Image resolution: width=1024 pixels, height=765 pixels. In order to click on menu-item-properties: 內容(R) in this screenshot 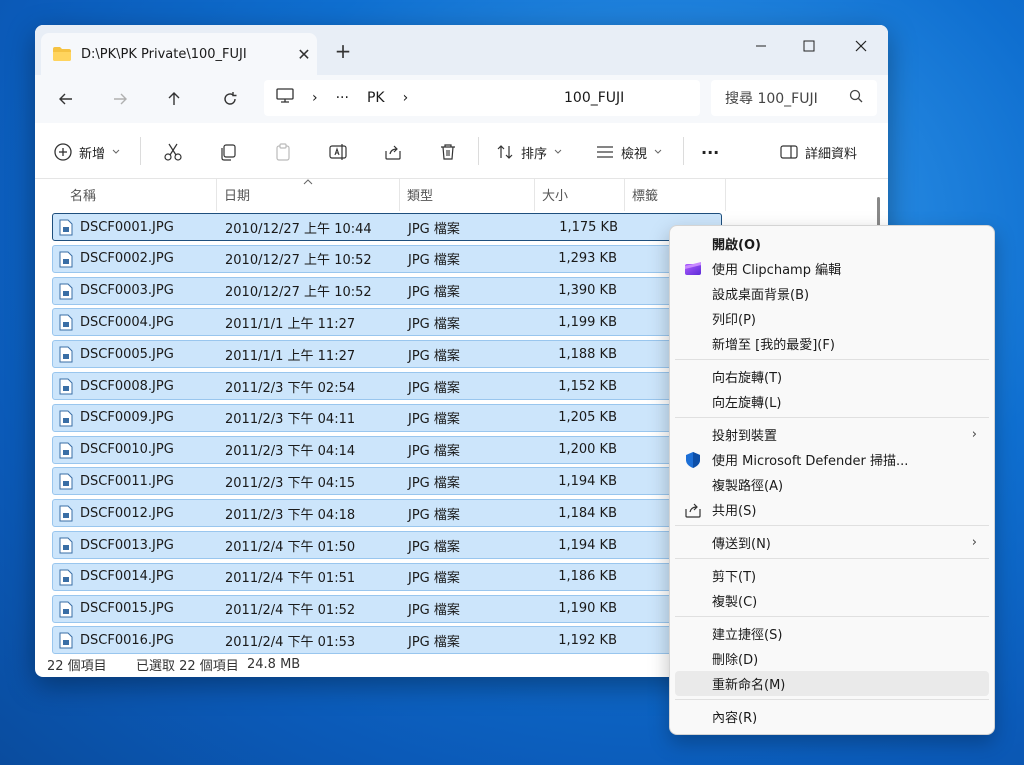, I will do `click(832, 716)`.